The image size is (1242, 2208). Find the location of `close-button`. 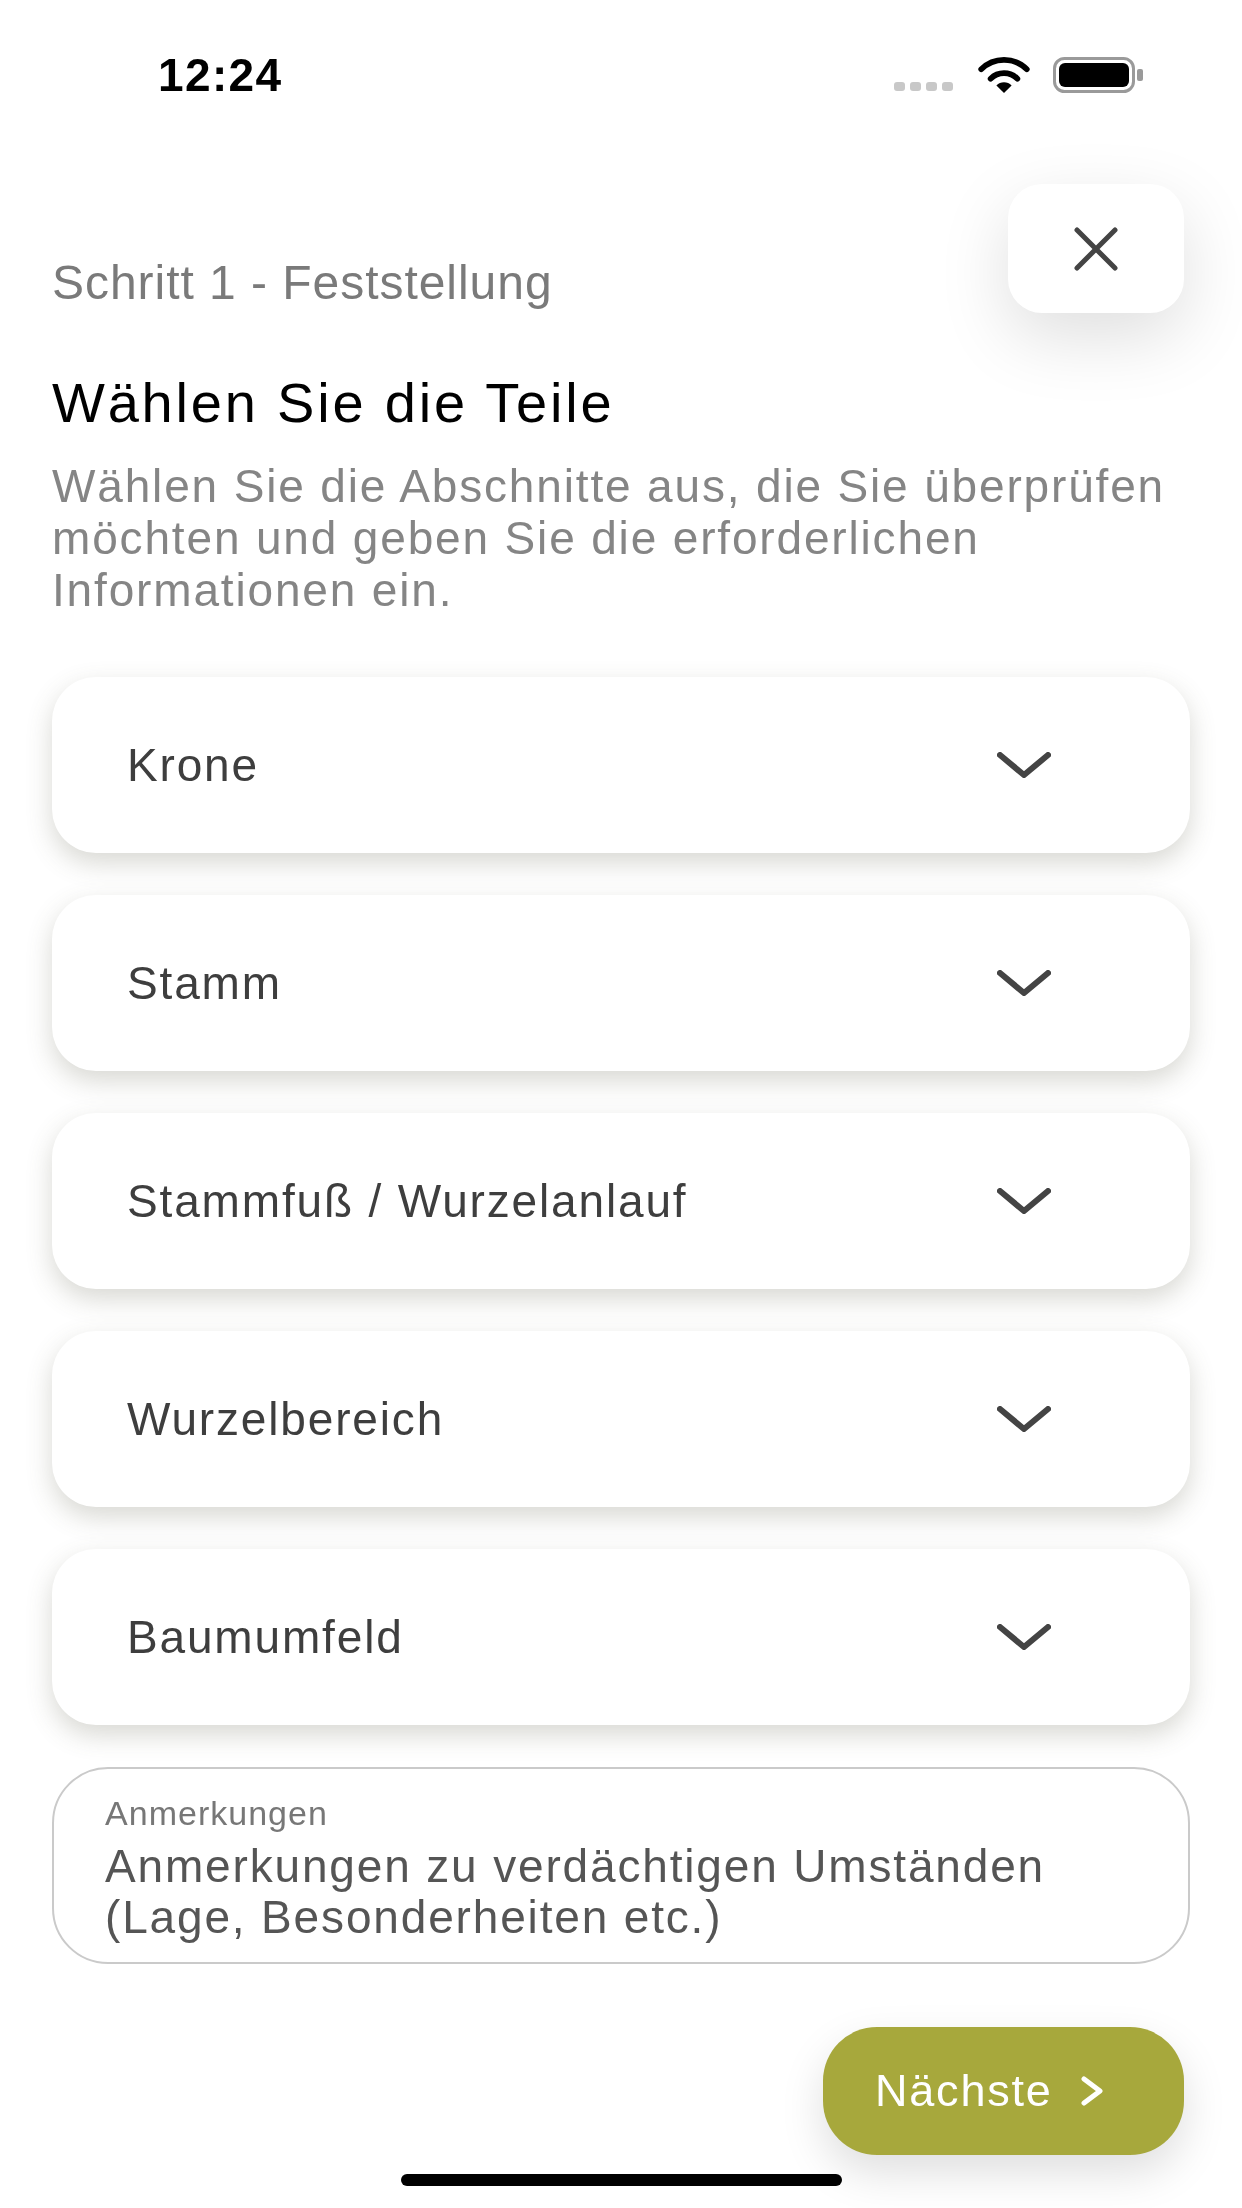

close-button is located at coordinates (1096, 248).